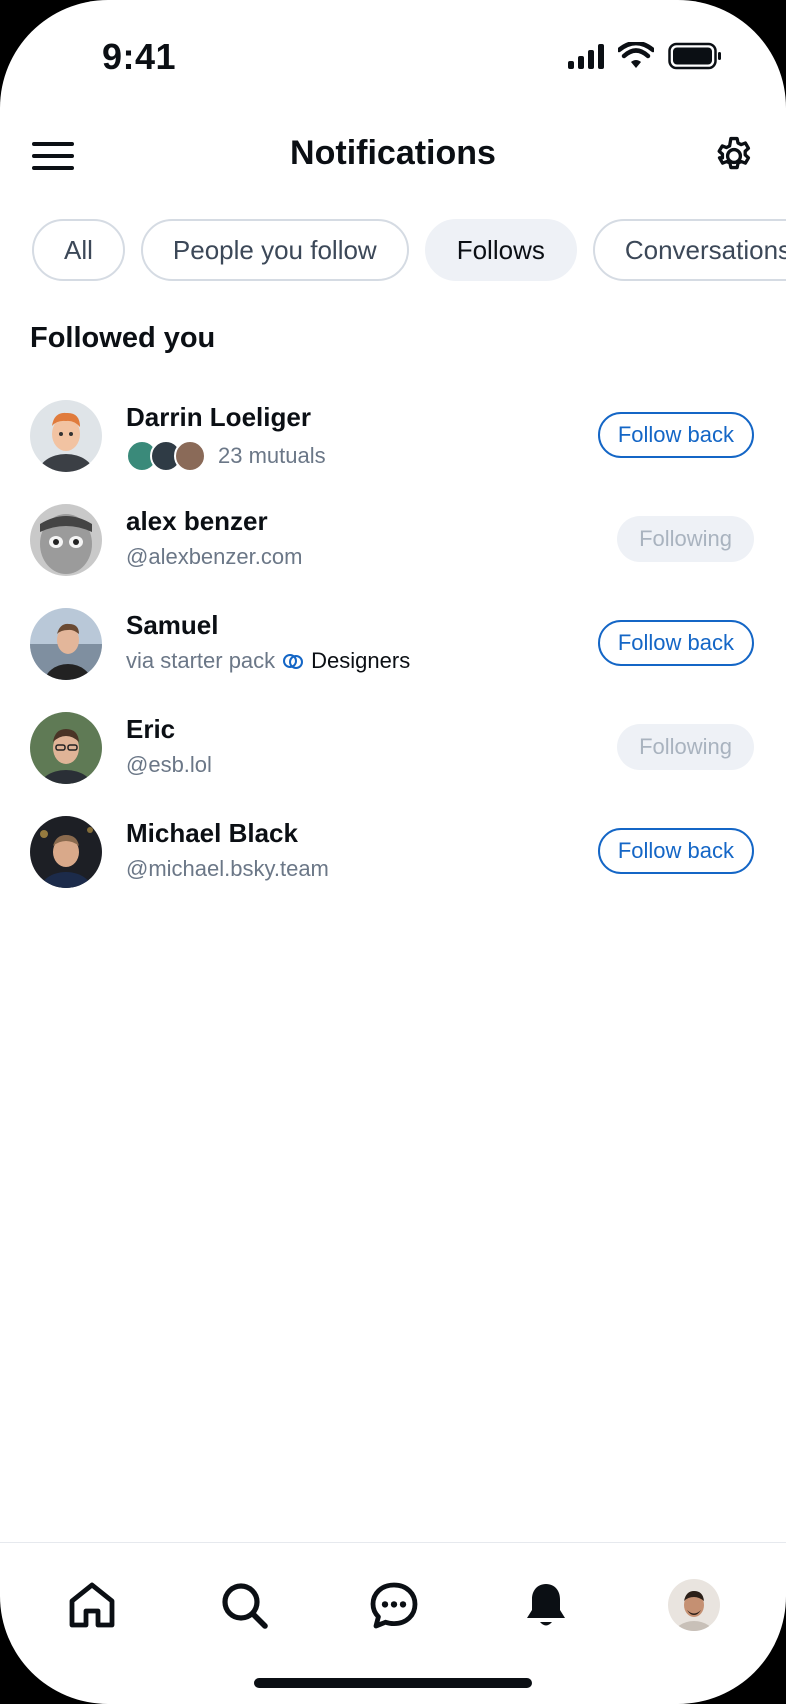 The height and width of the screenshot is (1704, 786). Describe the element at coordinates (393, 153) in the screenshot. I see `page-title: Notifications` at that location.